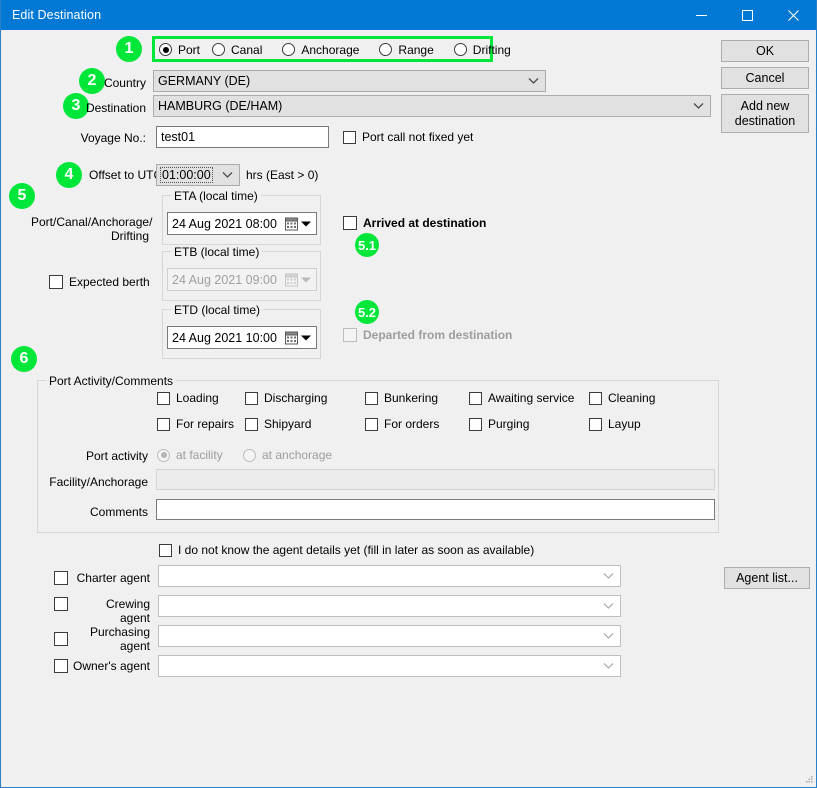 Image resolution: width=817 pixels, height=788 pixels. I want to click on checkbox-label: Discharging, so click(296, 398).